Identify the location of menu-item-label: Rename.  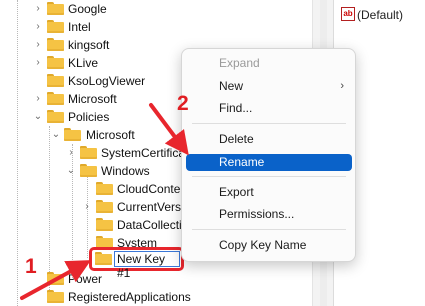
(242, 162).